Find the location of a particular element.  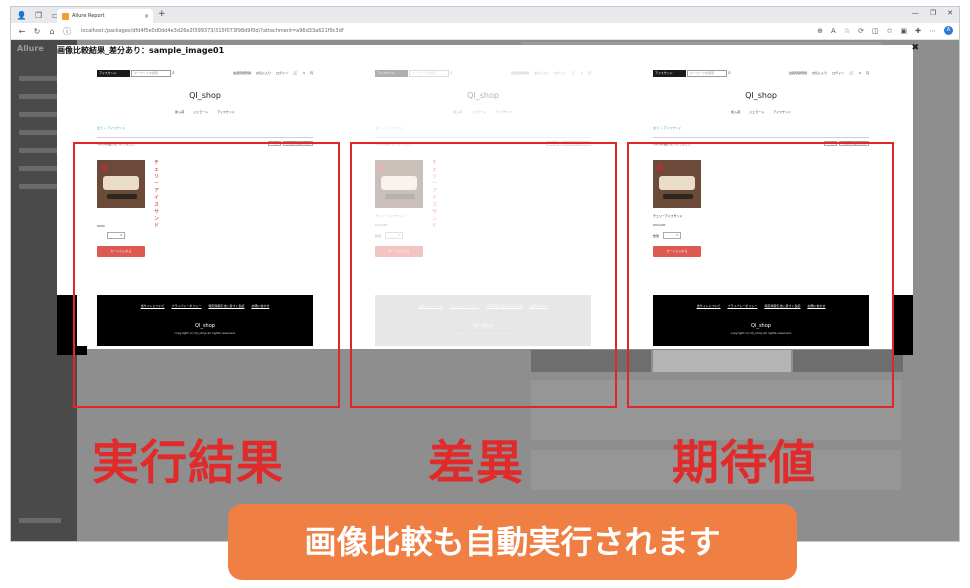

profile-avatar: A is located at coordinates (948, 30).